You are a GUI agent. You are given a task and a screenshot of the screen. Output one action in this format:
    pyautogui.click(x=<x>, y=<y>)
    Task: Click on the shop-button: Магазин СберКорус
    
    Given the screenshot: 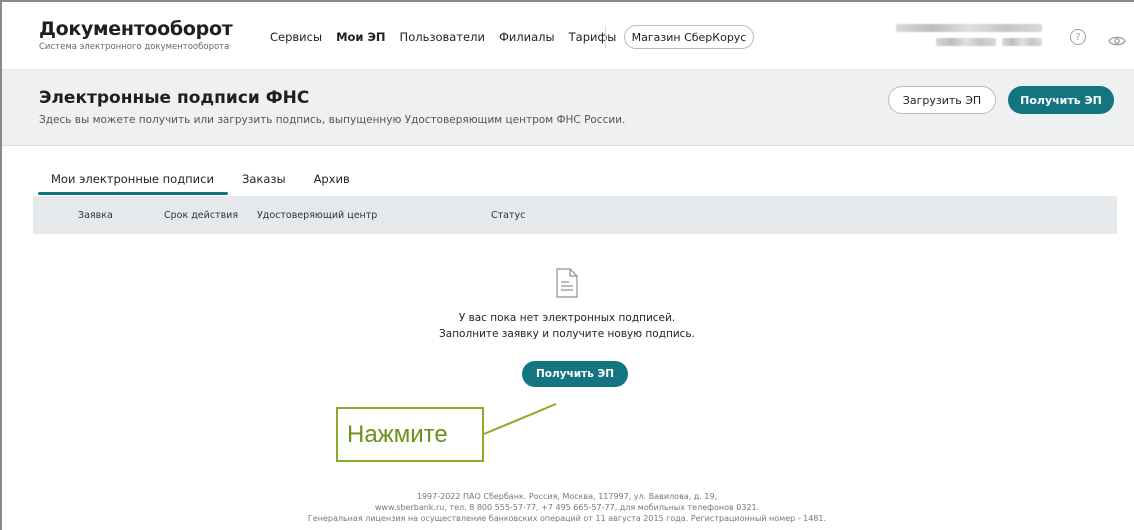 What is the action you would take?
    pyautogui.click(x=689, y=37)
    